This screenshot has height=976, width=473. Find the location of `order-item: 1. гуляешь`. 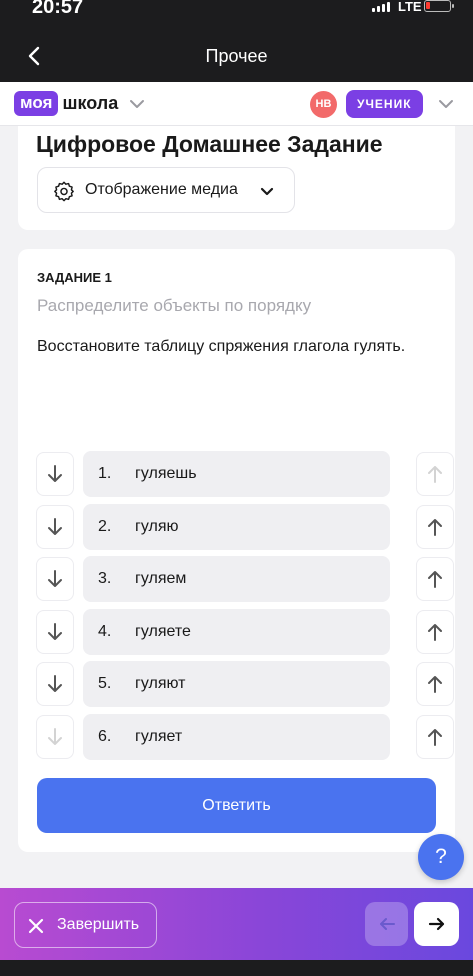

order-item: 1. гуляешь is located at coordinates (236, 474).